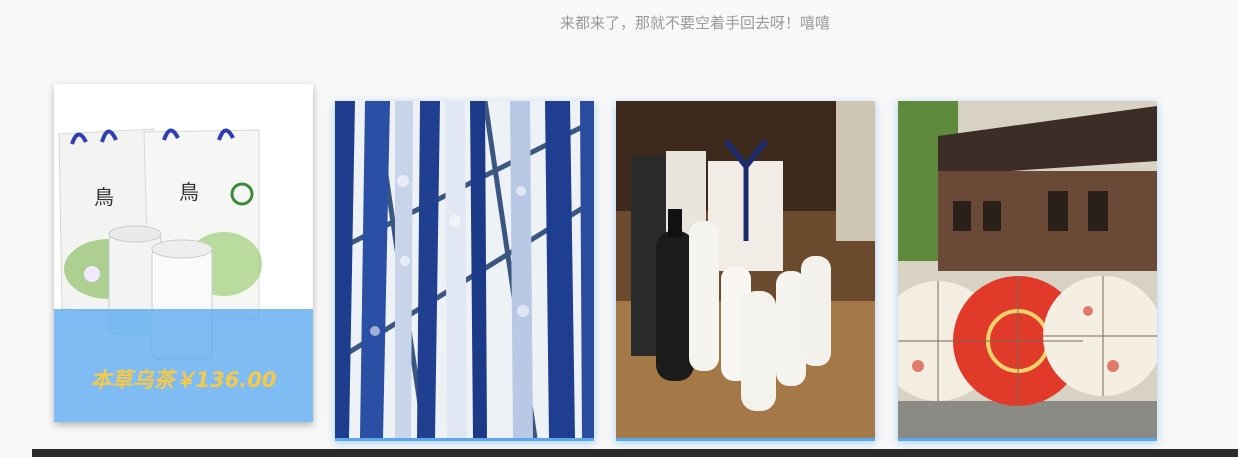  Describe the element at coordinates (132, 380) in the screenshot. I see `product-name: 本草乌茶` at that location.